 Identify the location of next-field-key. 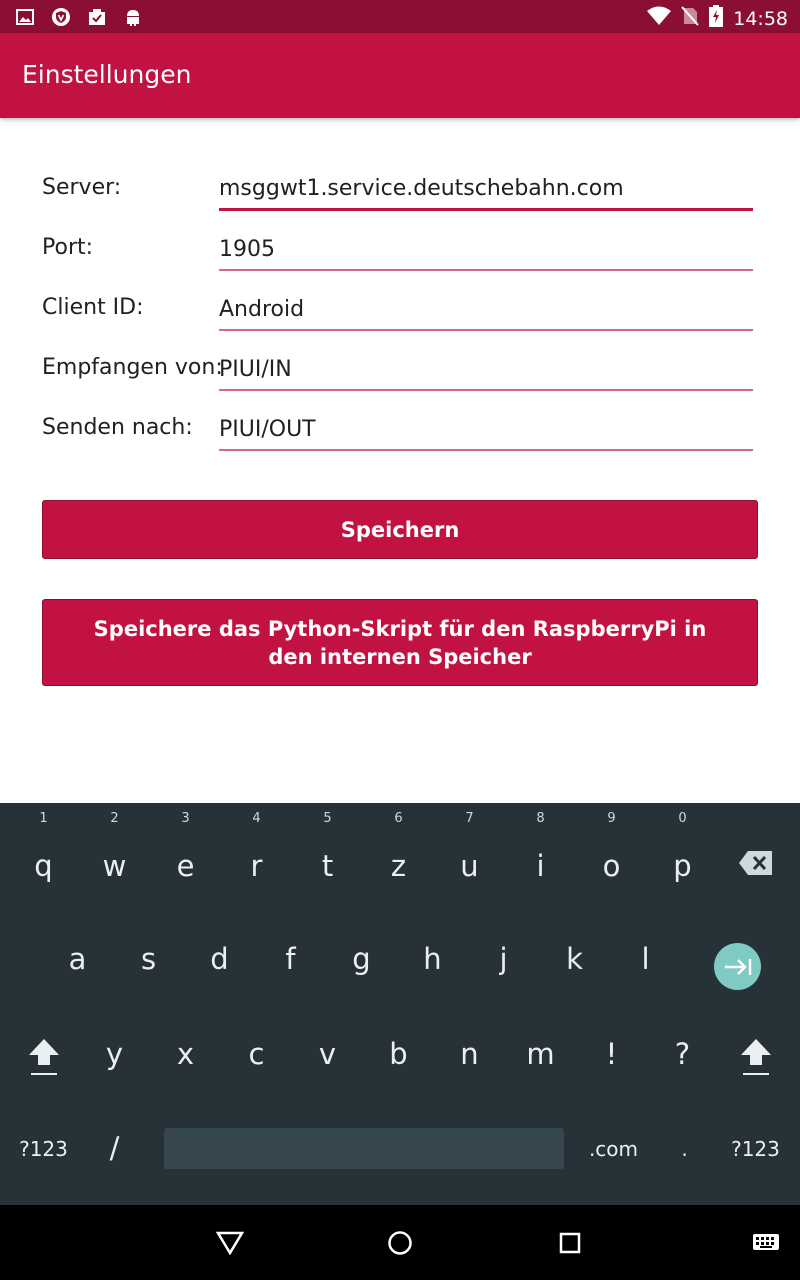
(737, 966).